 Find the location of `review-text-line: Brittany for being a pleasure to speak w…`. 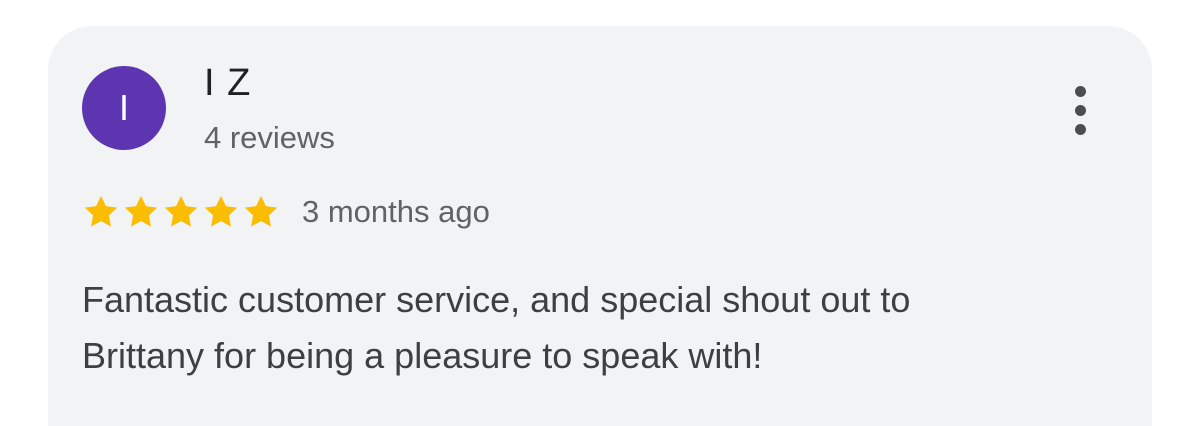

review-text-line: Brittany for being a pleasure to speak w… is located at coordinates (422, 355).